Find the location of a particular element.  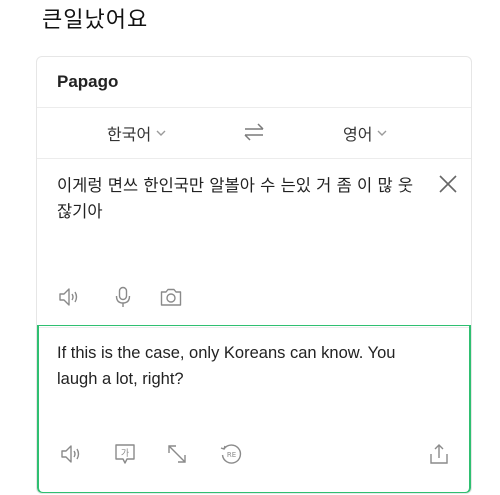

microphone-icon is located at coordinates (123, 297).